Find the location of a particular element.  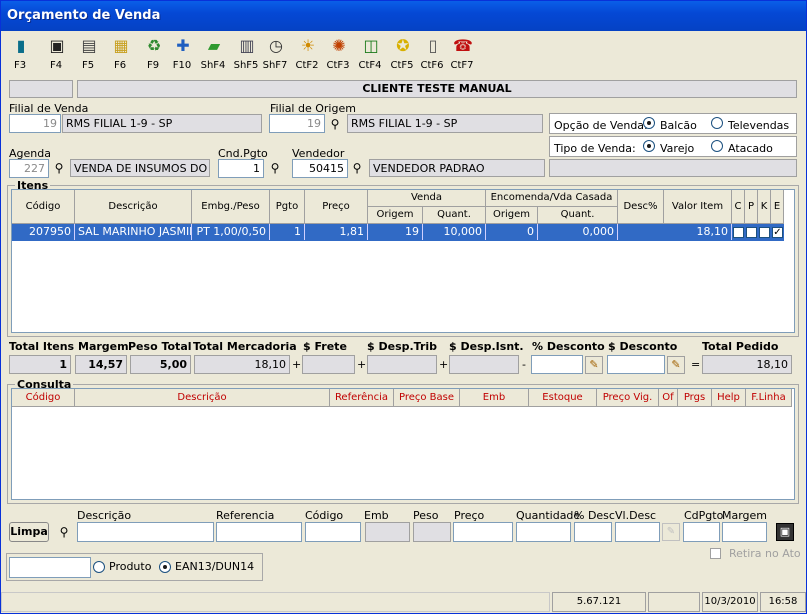

radio-ean13 is located at coordinates (165, 567).